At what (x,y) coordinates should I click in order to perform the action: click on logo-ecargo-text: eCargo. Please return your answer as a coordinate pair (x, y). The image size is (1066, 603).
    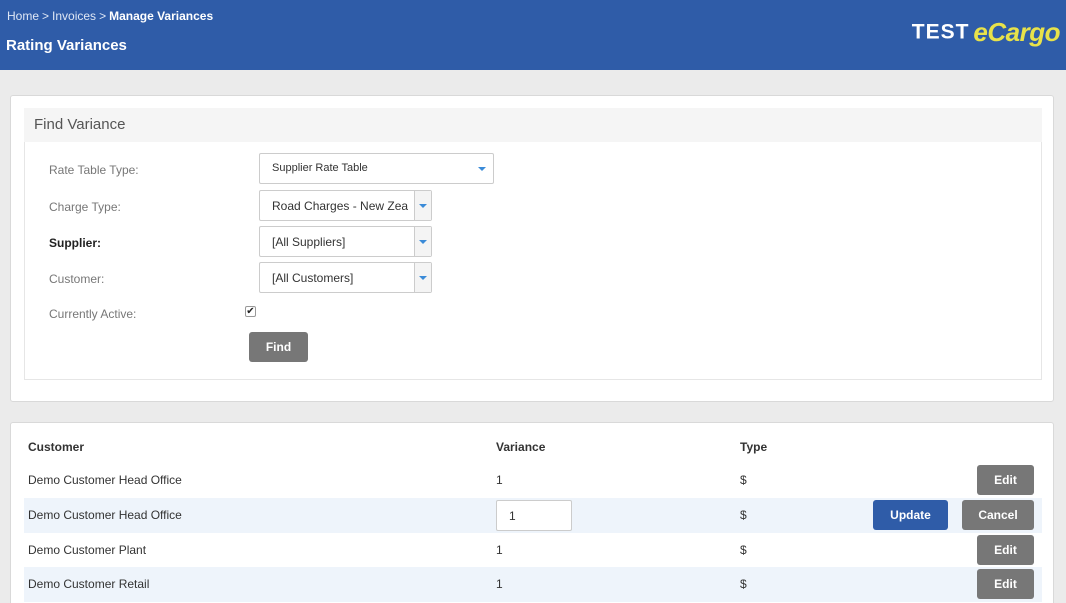
    Looking at the image, I should click on (1016, 32).